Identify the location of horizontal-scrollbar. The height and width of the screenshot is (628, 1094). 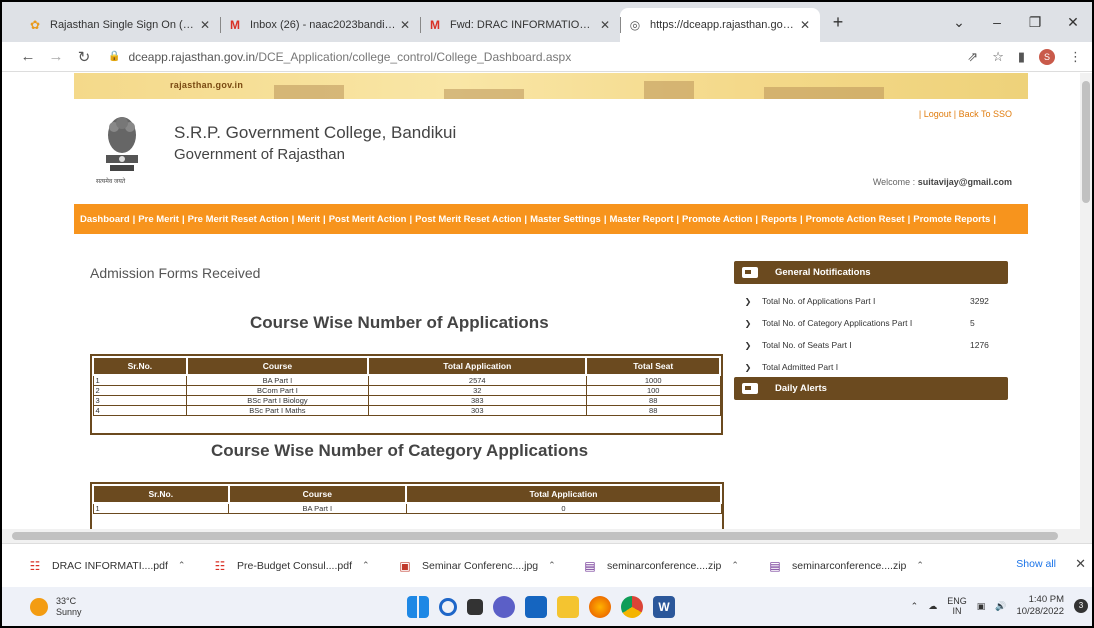
(547, 536).